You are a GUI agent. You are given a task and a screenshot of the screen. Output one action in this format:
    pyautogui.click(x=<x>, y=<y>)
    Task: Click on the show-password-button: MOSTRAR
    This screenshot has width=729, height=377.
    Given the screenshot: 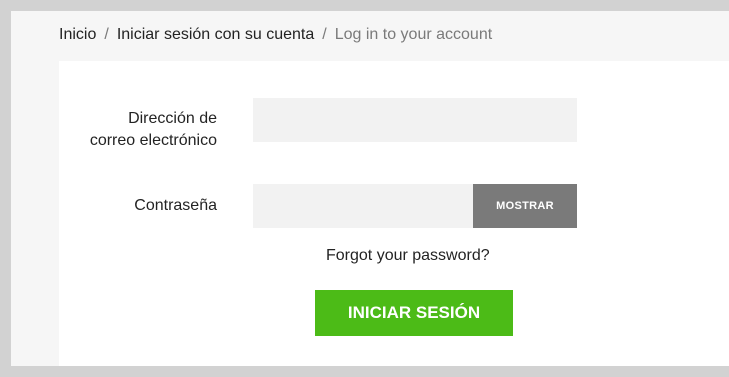 What is the action you would take?
    pyautogui.click(x=525, y=206)
    